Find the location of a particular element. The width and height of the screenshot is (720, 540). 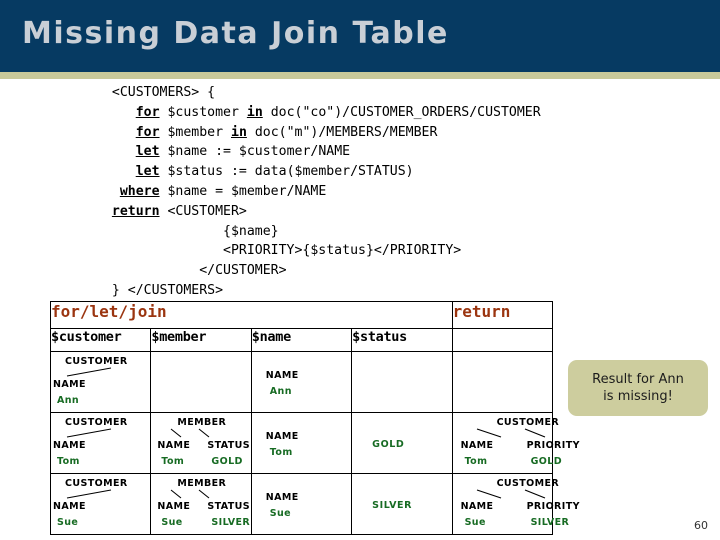

code-text: <CUSTOMER> is located at coordinates (203, 211).